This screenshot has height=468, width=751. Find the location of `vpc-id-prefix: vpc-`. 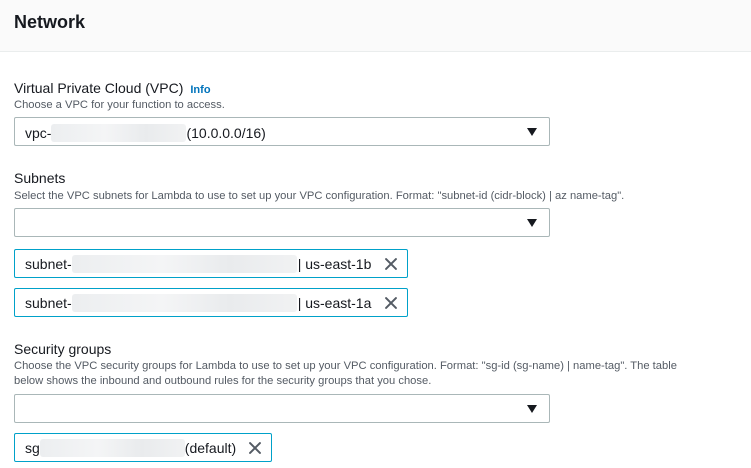

vpc-id-prefix: vpc- is located at coordinates (38, 133).